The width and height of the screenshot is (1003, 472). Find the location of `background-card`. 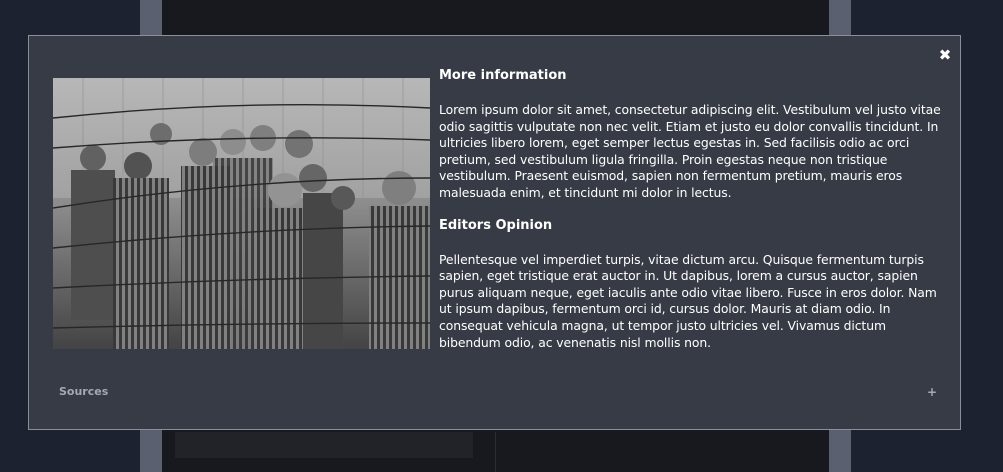

background-card is located at coordinates (324, 445).